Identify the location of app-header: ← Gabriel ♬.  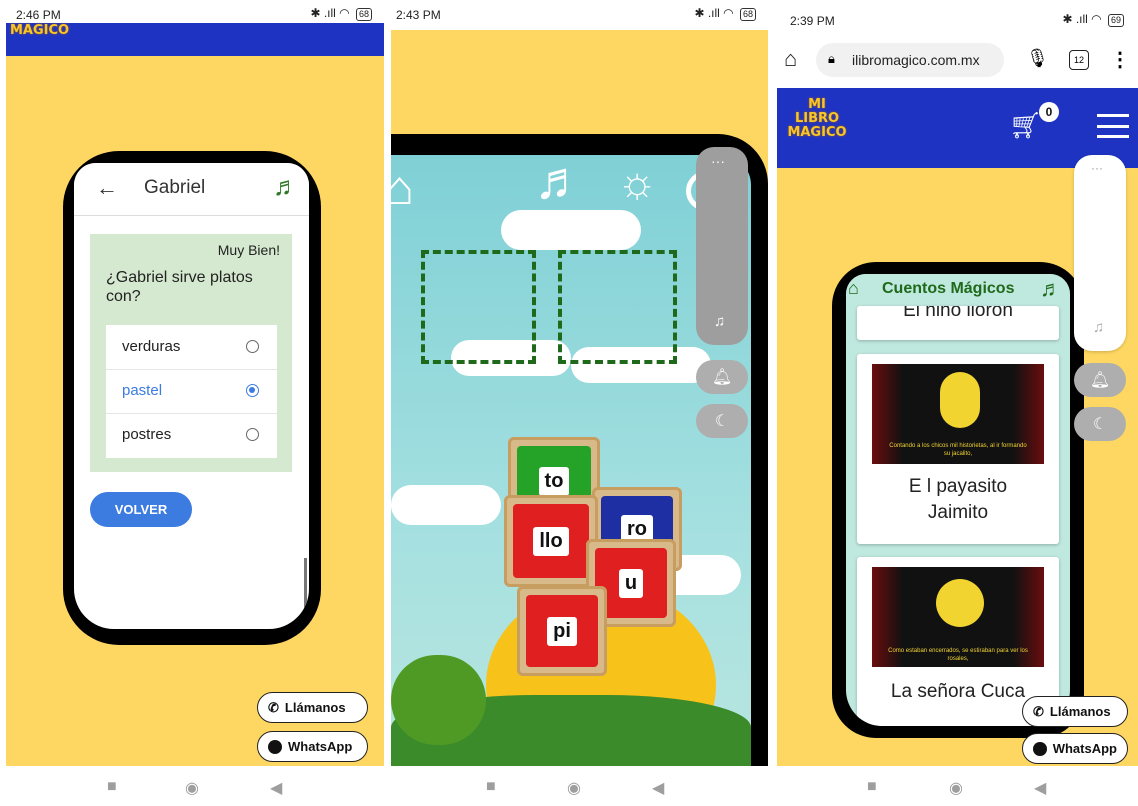
(191, 189).